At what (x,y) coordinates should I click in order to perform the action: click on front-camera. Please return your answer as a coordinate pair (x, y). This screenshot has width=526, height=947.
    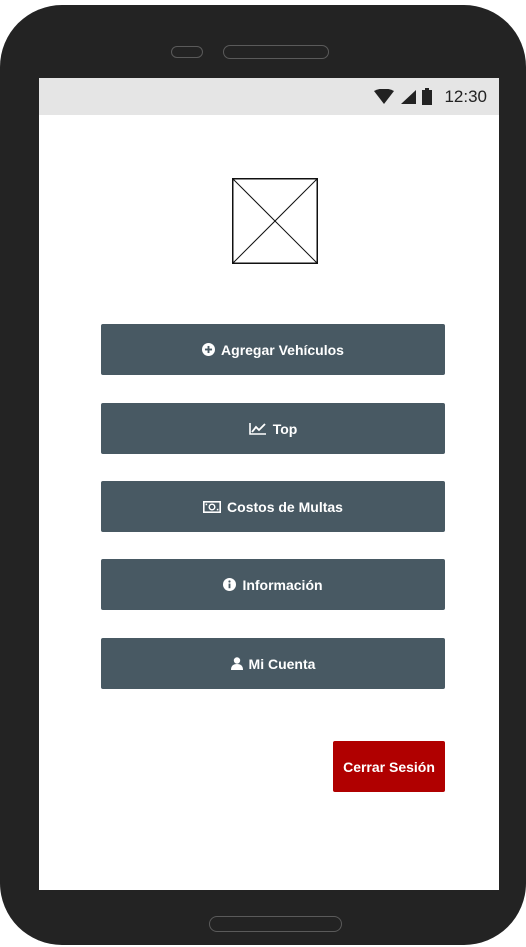
    Looking at the image, I should click on (187, 52).